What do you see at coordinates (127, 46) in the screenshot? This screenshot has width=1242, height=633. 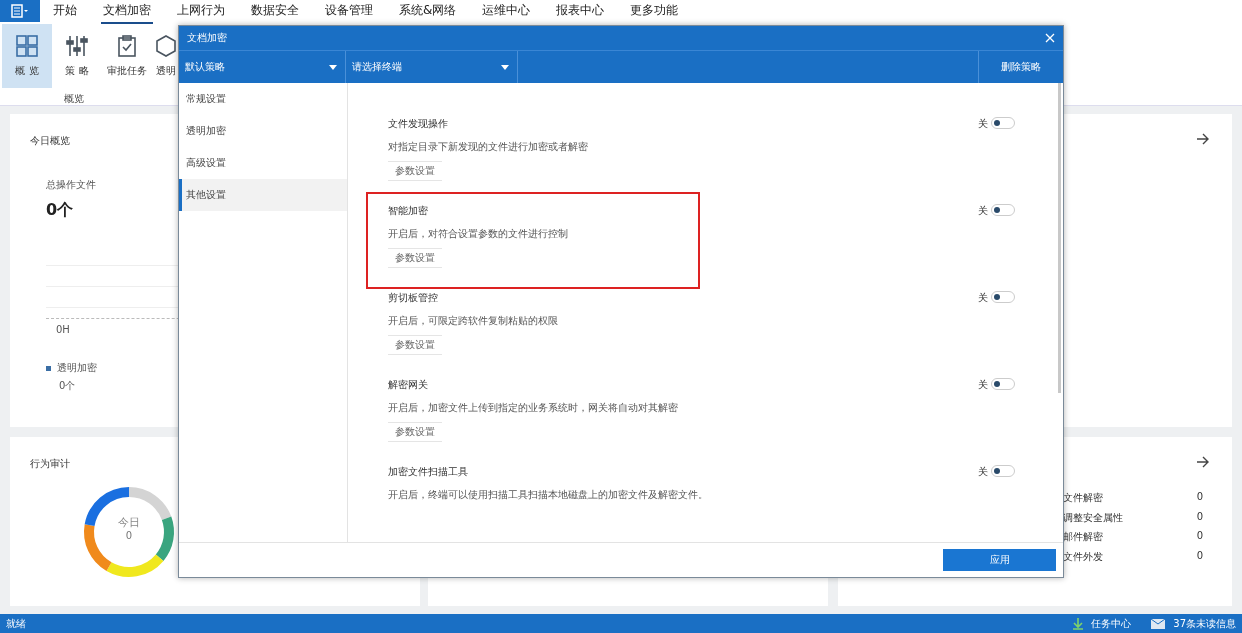 I see `clipboard-icon` at bounding box center [127, 46].